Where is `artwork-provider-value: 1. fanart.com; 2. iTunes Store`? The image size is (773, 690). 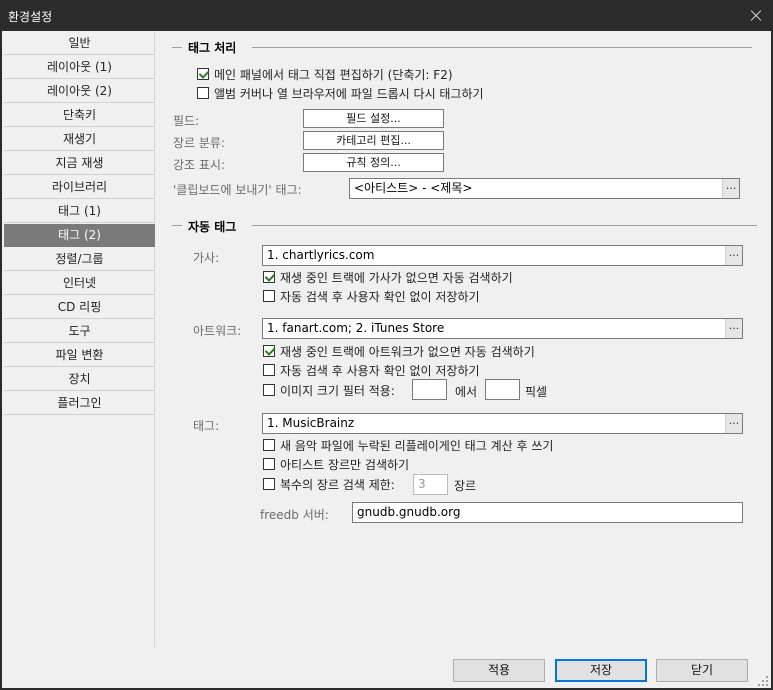
artwork-provider-value: 1. fanart.com; 2. iTunes Store is located at coordinates (356, 328).